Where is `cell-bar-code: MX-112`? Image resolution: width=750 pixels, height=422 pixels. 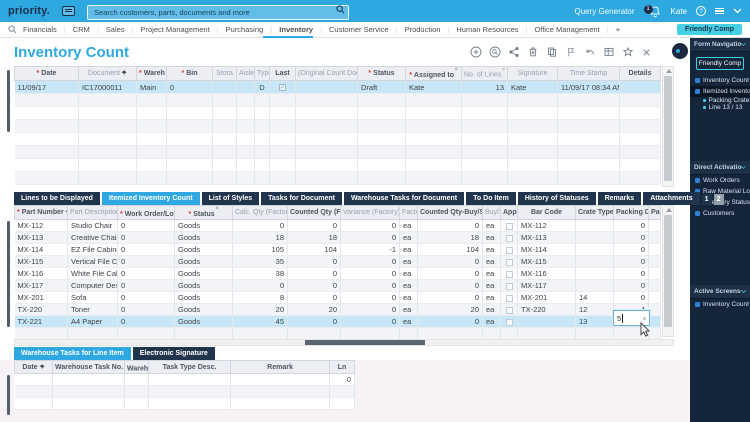 cell-bar-code: MX-112 is located at coordinates (546, 225).